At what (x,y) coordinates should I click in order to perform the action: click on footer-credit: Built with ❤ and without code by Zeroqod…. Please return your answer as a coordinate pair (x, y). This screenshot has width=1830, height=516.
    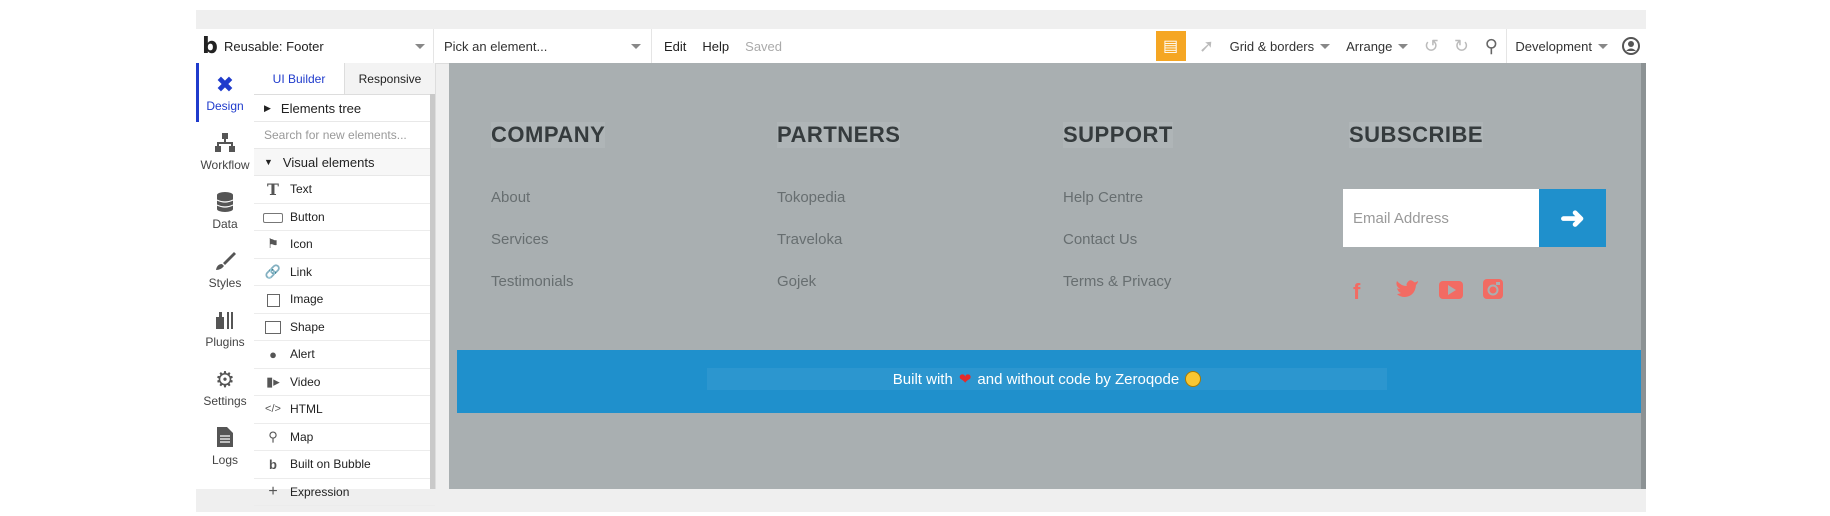
    Looking at the image, I should click on (1047, 379).